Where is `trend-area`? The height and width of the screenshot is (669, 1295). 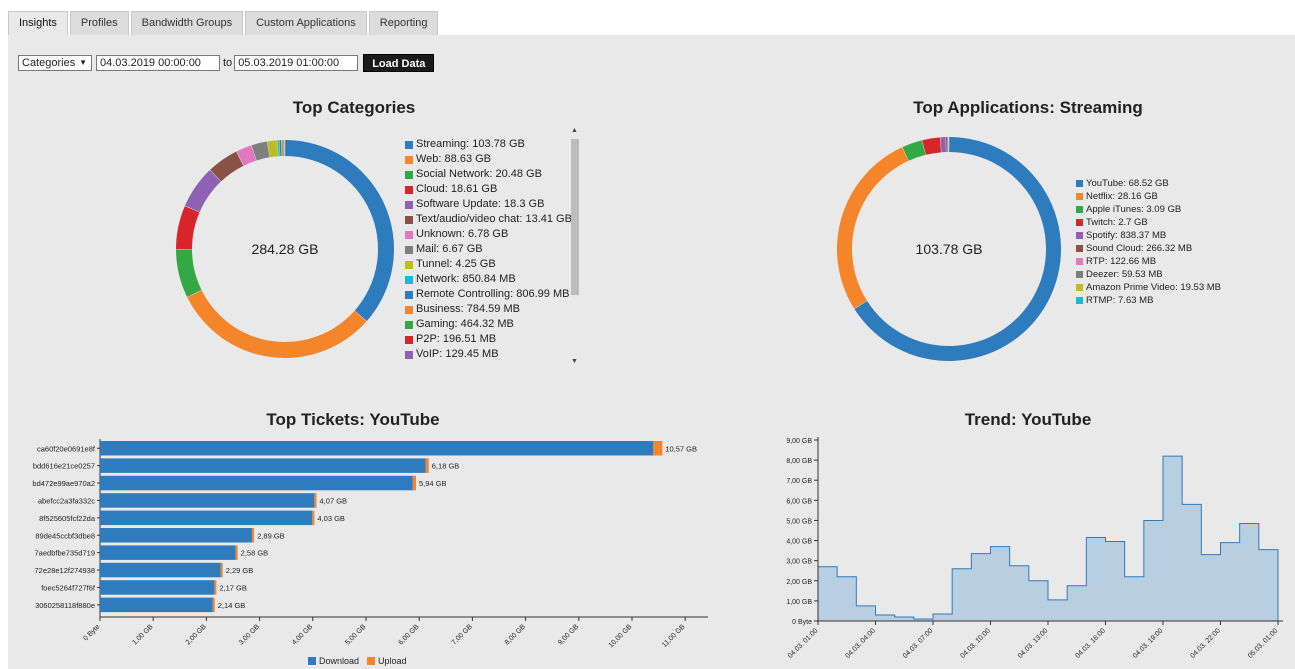
trend-area is located at coordinates (1048, 538).